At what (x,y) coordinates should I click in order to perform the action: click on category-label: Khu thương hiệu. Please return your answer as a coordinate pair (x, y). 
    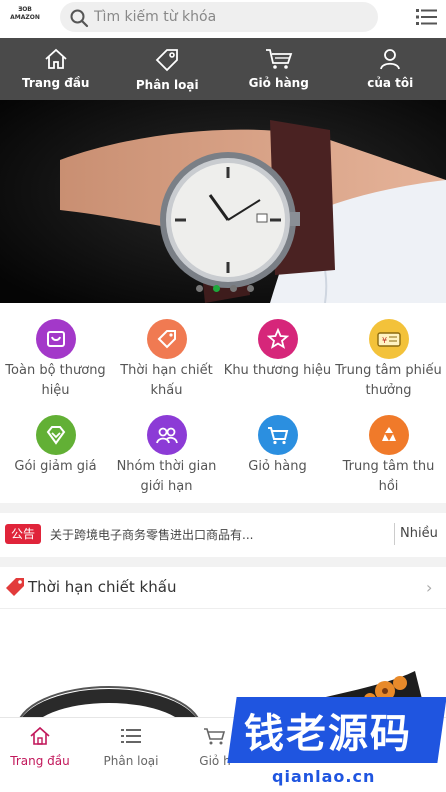
    Looking at the image, I should click on (277, 370).